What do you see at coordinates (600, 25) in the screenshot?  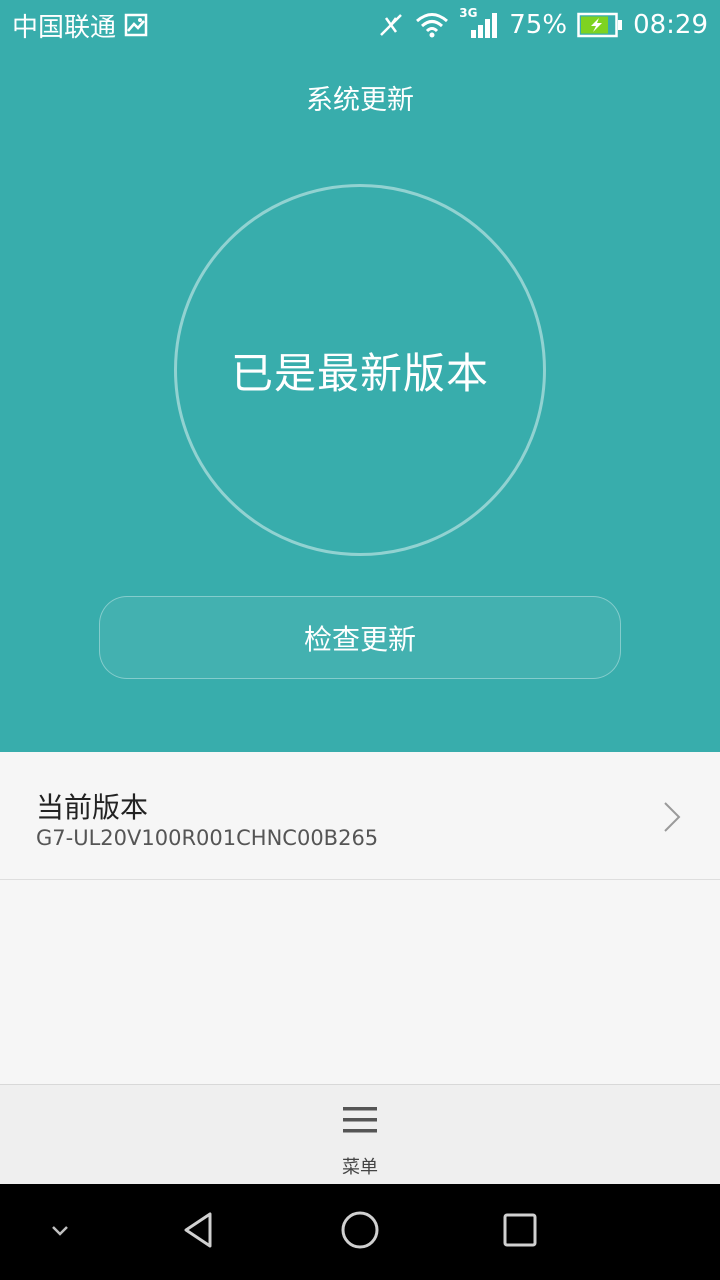 I see `battery-charging-icon` at bounding box center [600, 25].